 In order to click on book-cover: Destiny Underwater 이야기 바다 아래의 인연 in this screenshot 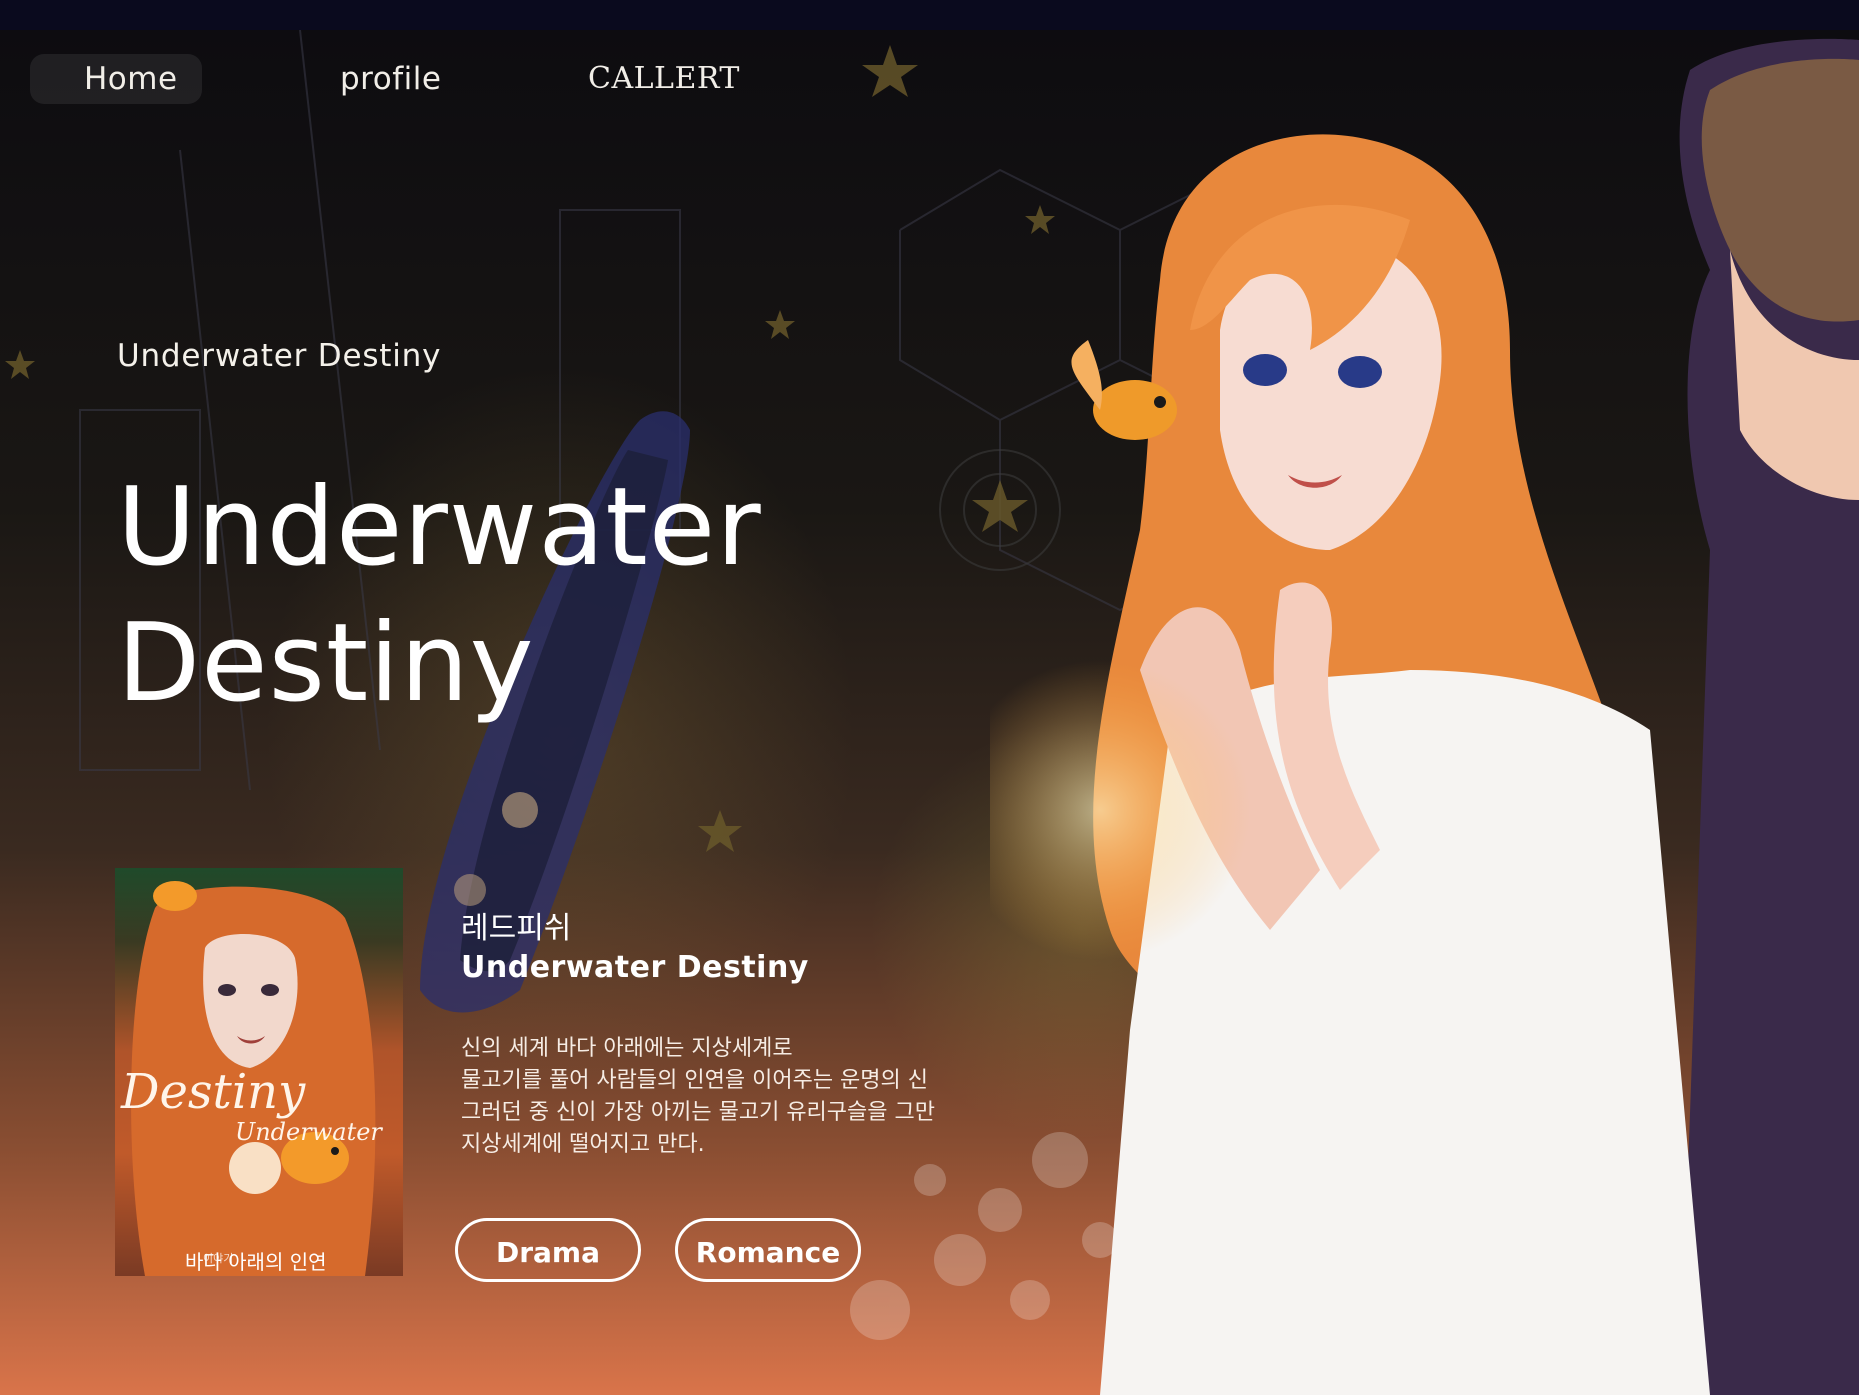, I will do `click(259, 1072)`.